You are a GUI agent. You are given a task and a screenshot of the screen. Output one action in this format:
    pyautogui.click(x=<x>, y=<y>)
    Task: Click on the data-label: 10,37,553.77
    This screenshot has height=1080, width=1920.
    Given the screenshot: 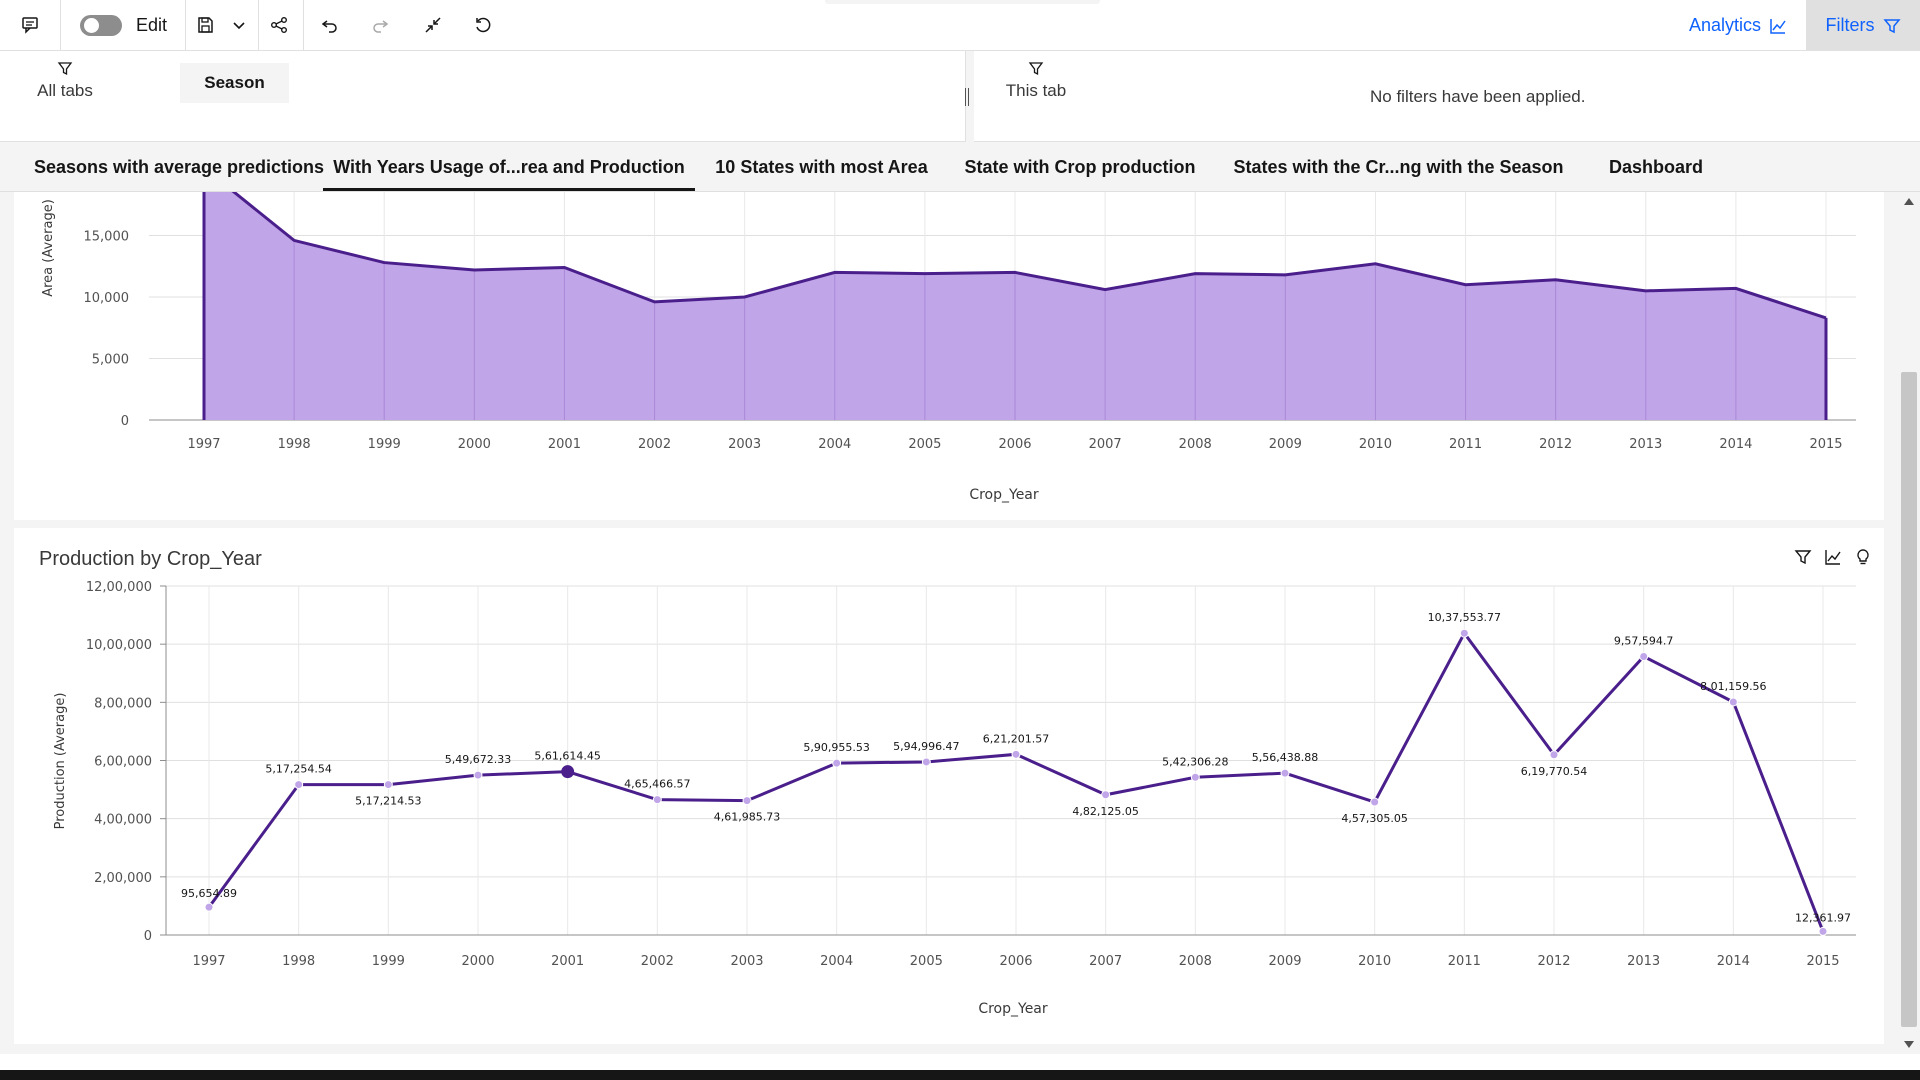 What is the action you would take?
    pyautogui.click(x=1464, y=617)
    